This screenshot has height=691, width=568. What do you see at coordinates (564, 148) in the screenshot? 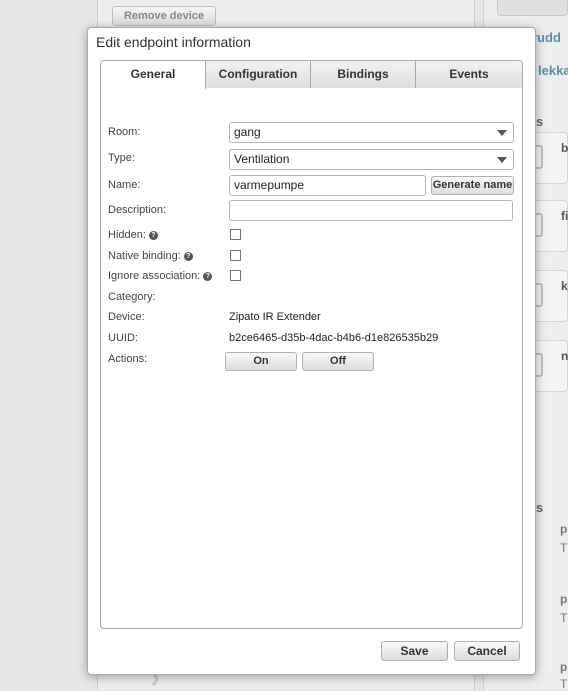
I see `bg-card-label: b` at bounding box center [564, 148].